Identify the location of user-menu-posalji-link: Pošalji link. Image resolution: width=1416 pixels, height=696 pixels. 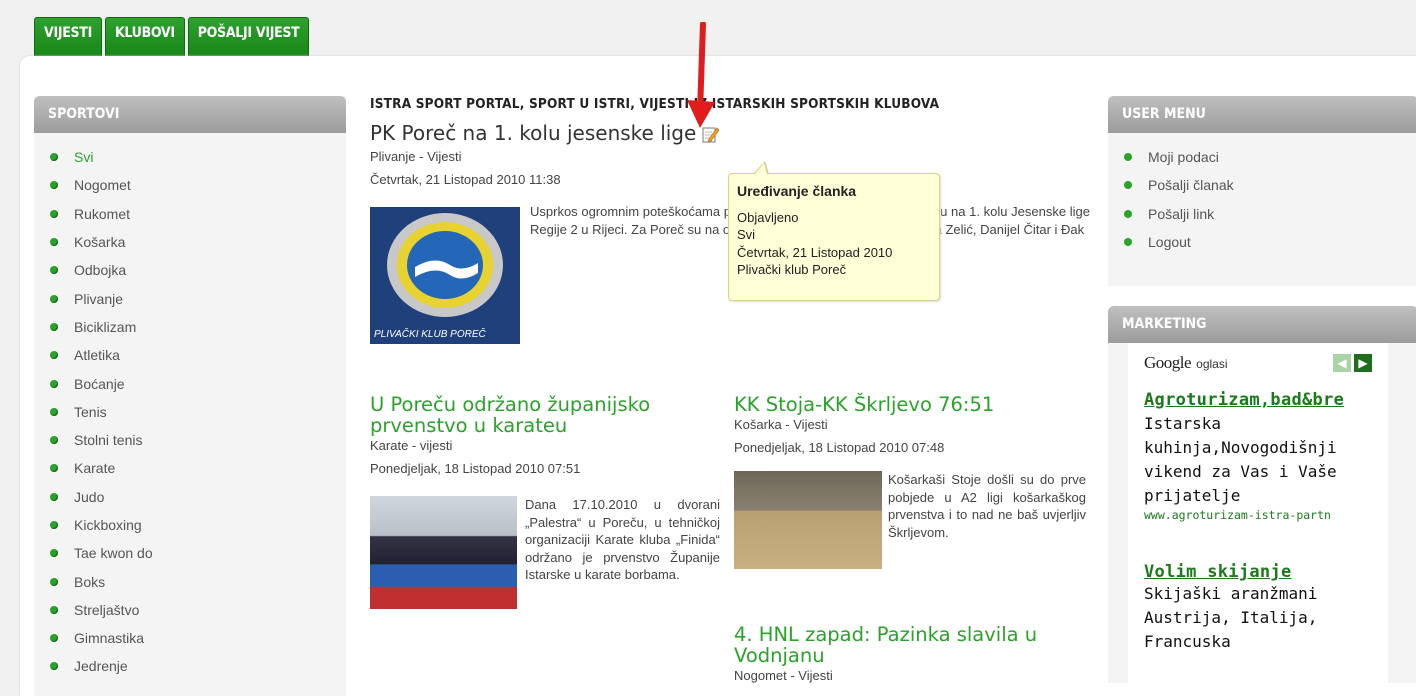
(1270, 214).